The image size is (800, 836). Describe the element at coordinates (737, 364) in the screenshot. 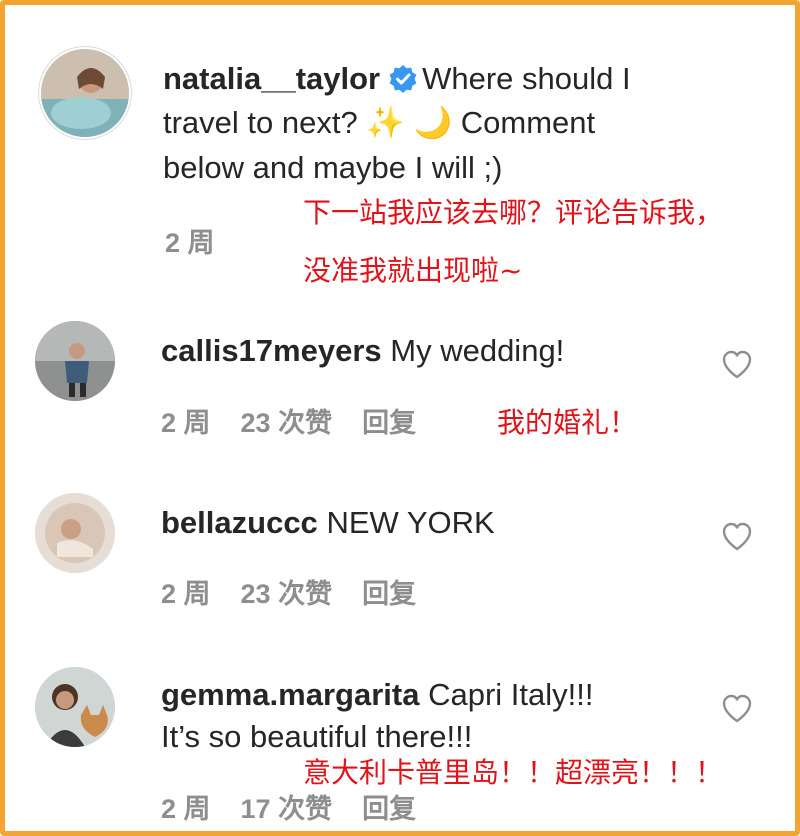

I see `comment-1-like-heart-icon` at that location.